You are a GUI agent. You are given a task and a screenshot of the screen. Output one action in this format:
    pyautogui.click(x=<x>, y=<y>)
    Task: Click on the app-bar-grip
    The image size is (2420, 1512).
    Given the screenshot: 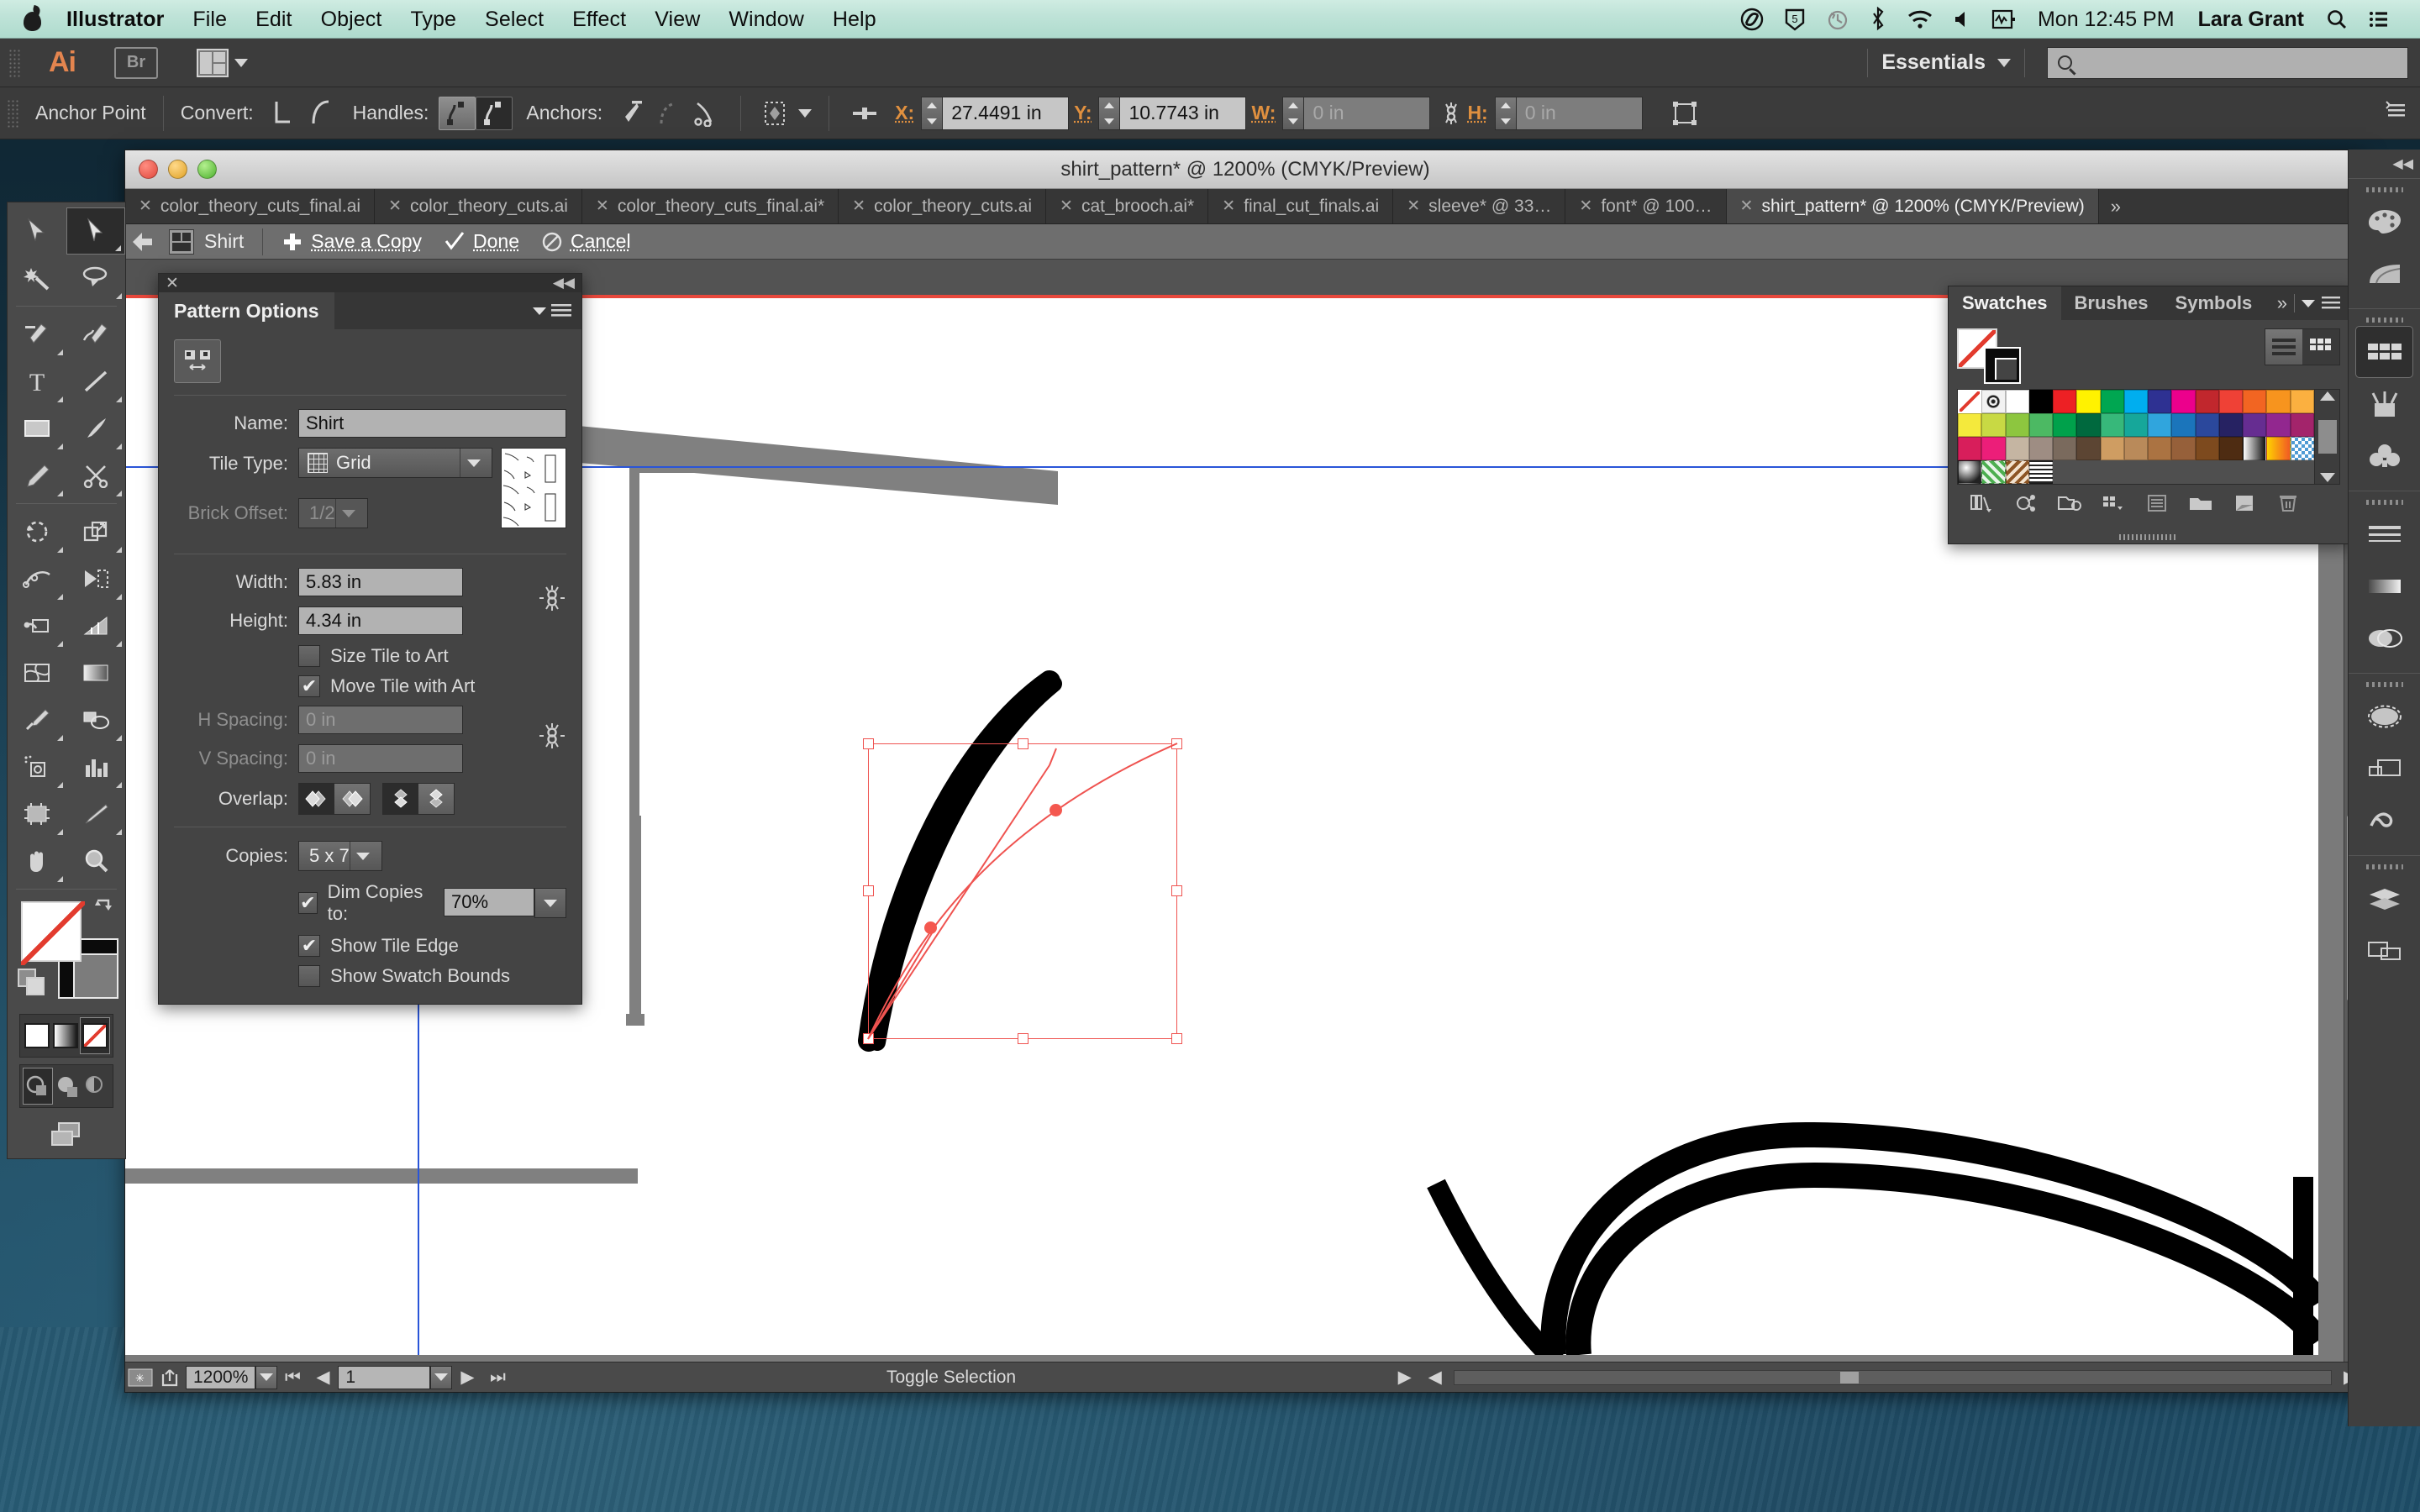 What is the action you would take?
    pyautogui.click(x=15, y=62)
    